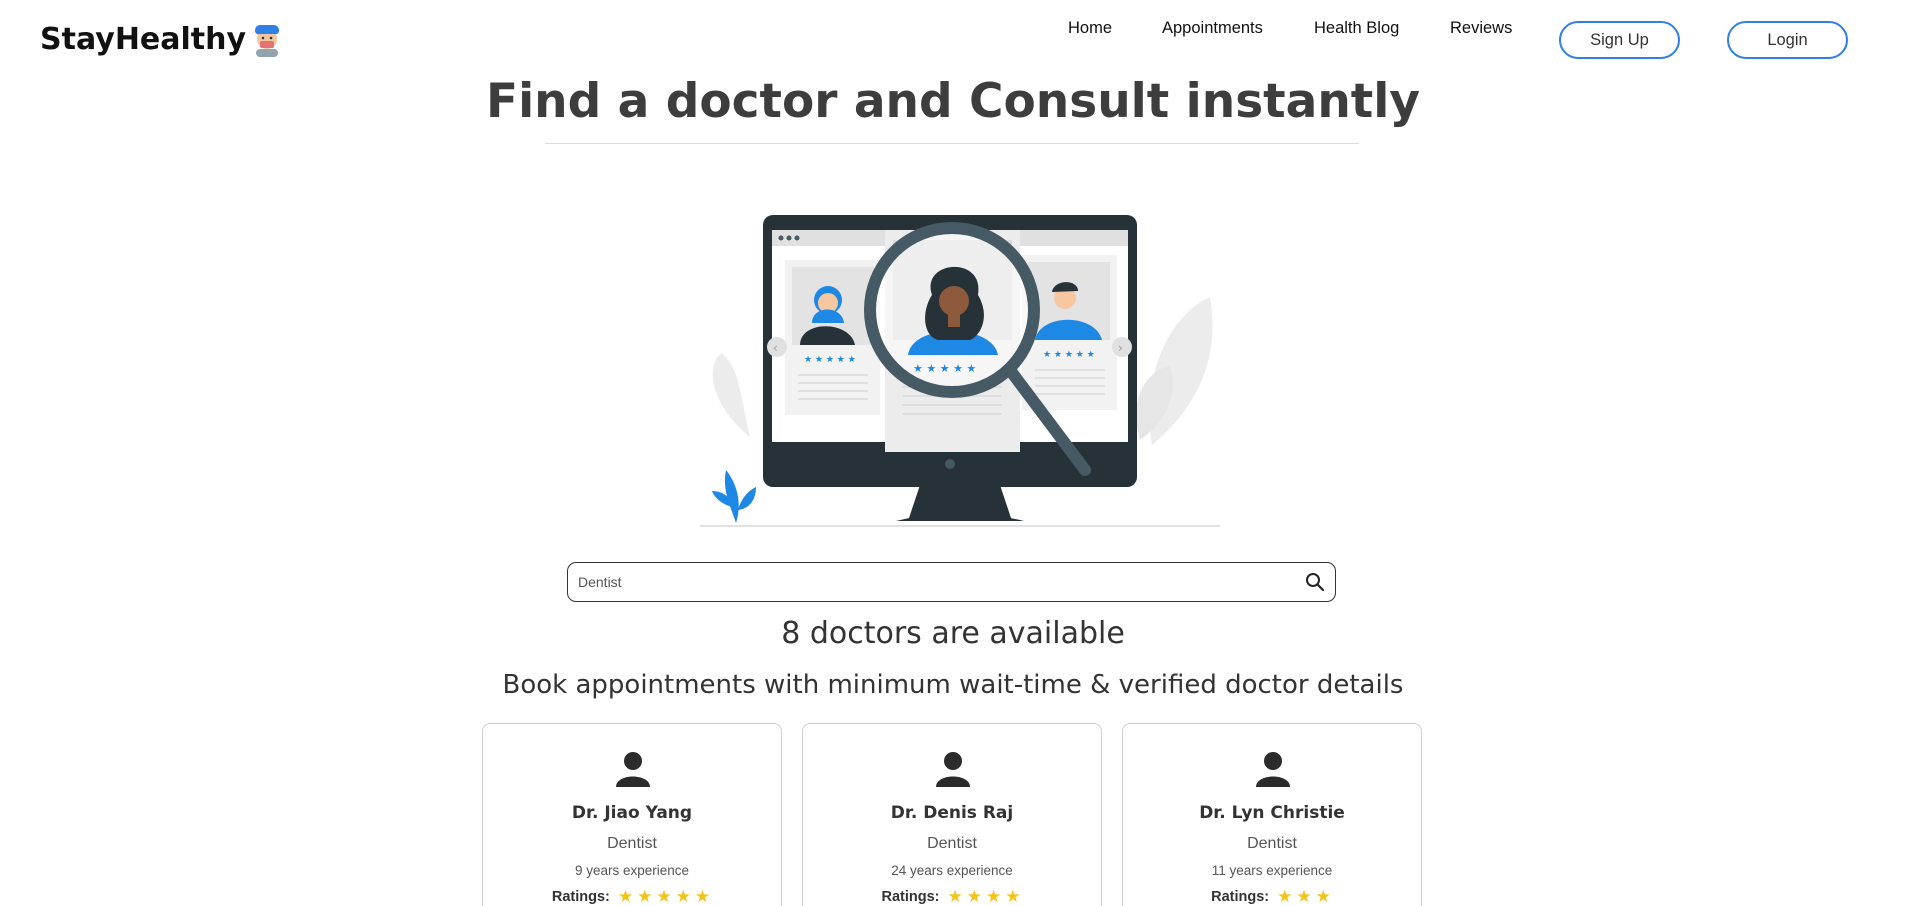  I want to click on star-rating: ★ ★ ★ ★, so click(984, 896).